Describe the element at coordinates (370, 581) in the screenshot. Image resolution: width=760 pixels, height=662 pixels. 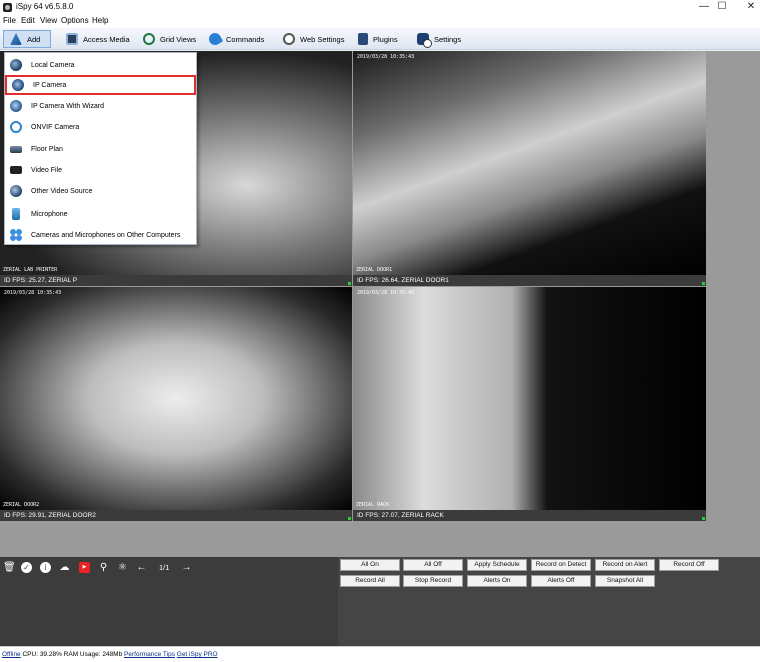
I see `record-all-button: Record All` at that location.